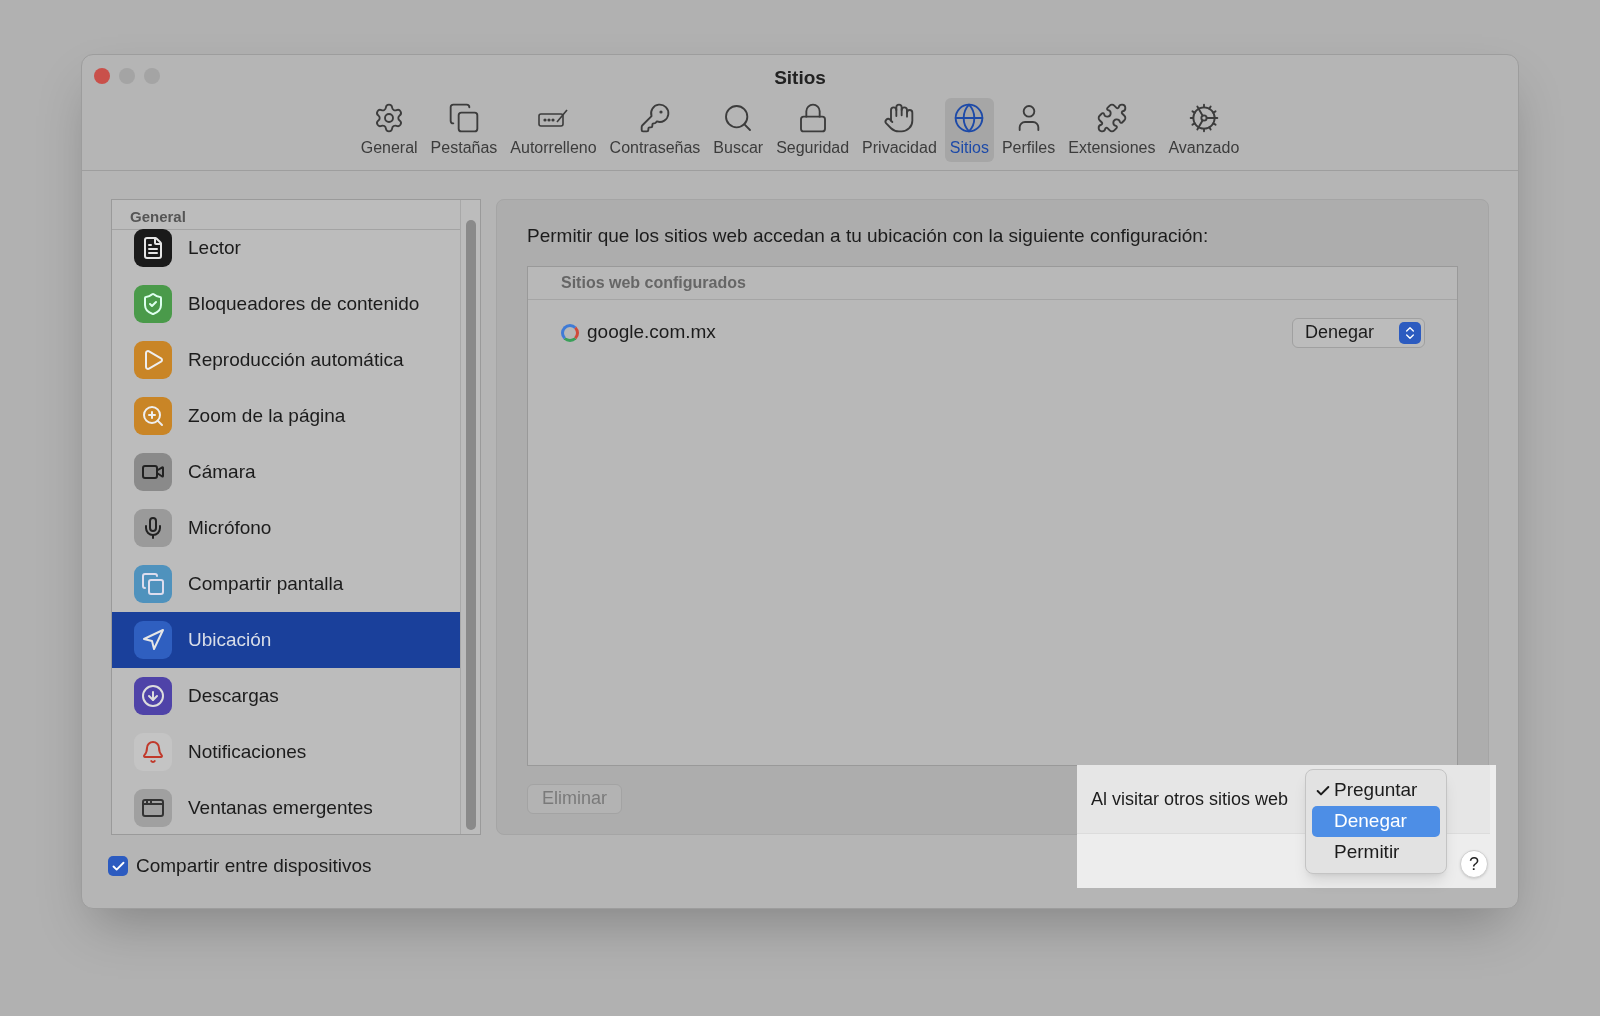  I want to click on gears-icon, so click(1203, 117).